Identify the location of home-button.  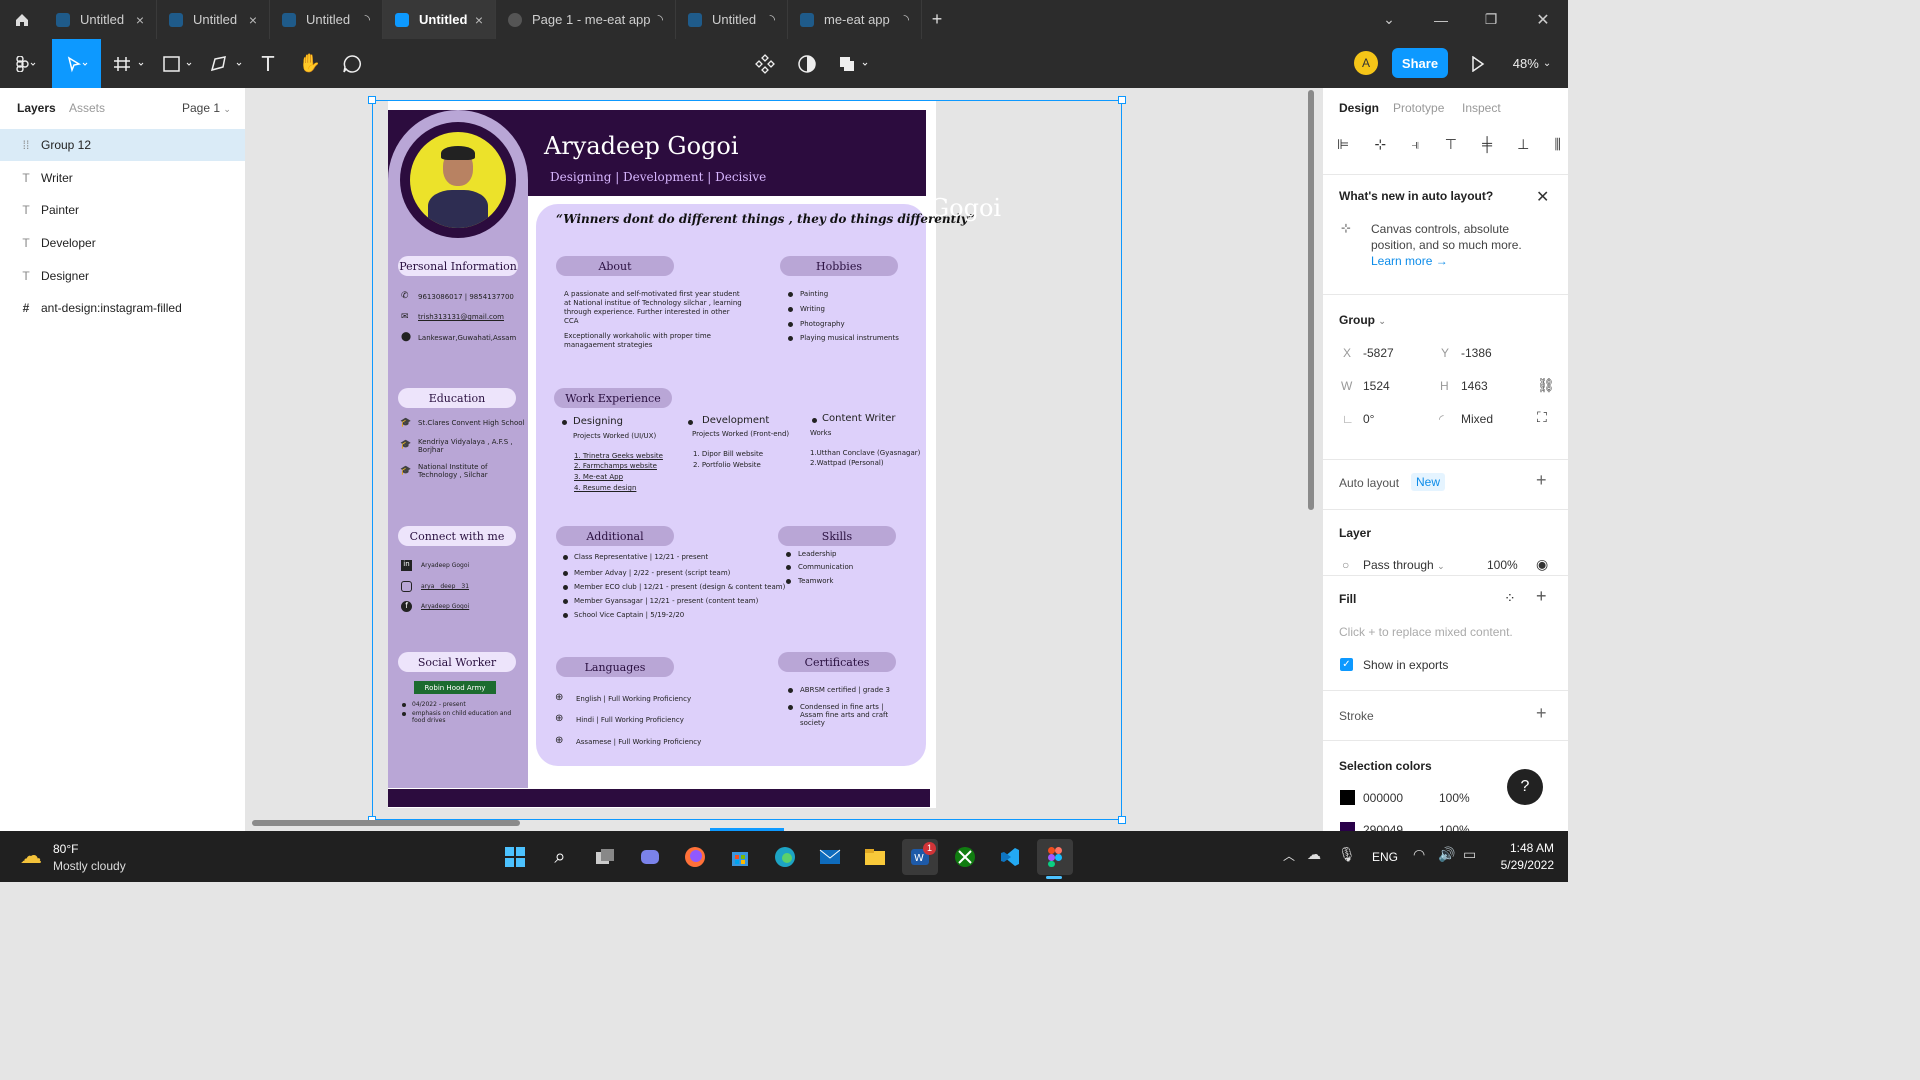
(22, 19).